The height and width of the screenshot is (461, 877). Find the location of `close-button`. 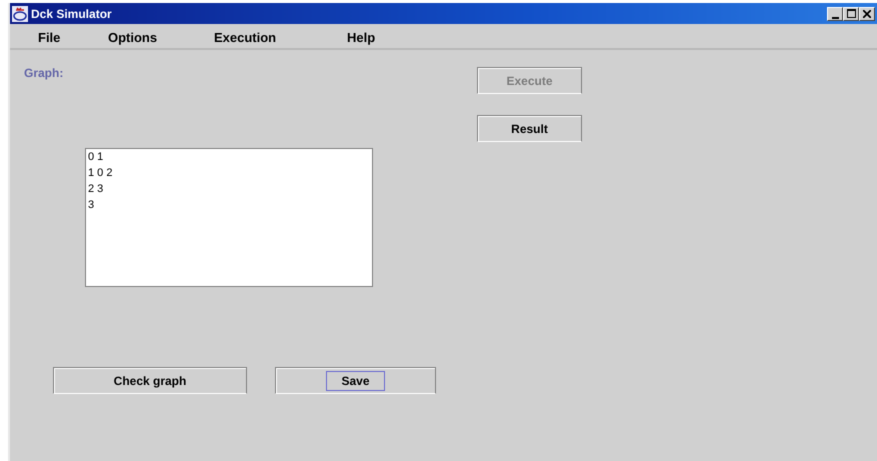

close-button is located at coordinates (867, 13).